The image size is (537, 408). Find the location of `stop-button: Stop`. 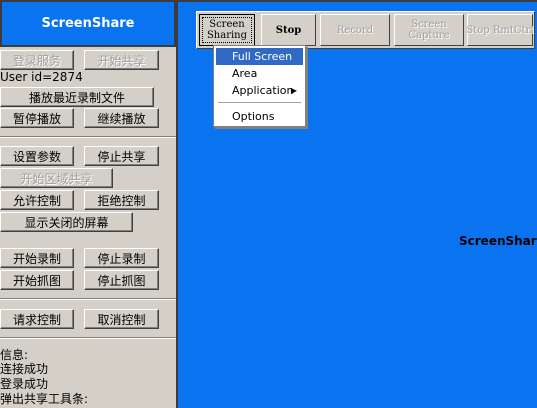

stop-button: Stop is located at coordinates (288, 30).